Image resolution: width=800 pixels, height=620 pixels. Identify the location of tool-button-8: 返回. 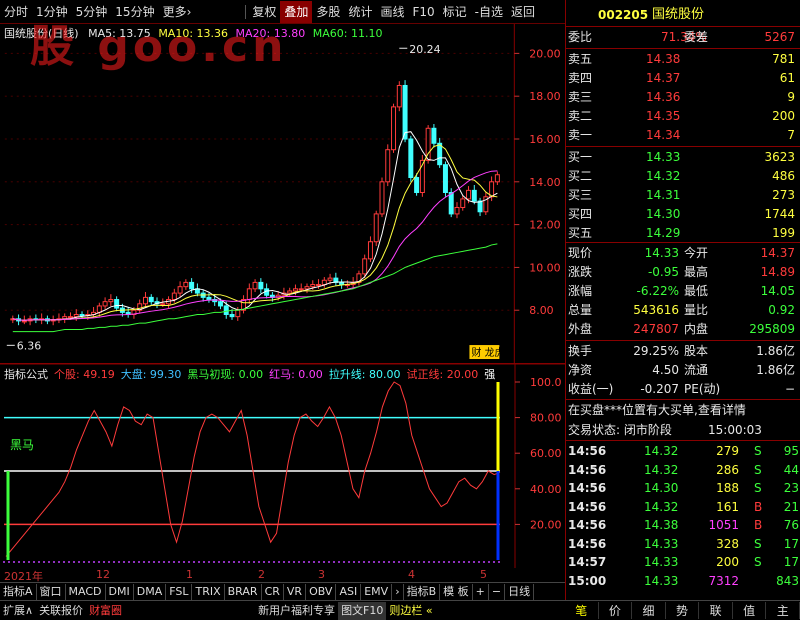
(523, 12).